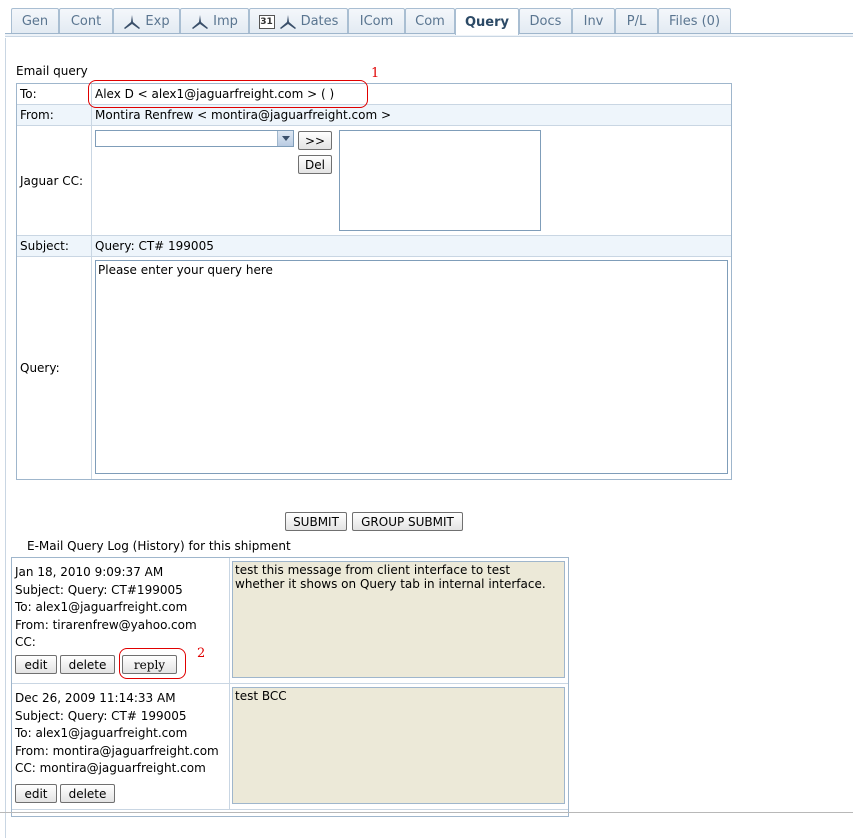  I want to click on jaguar-cc-select, so click(194, 138).